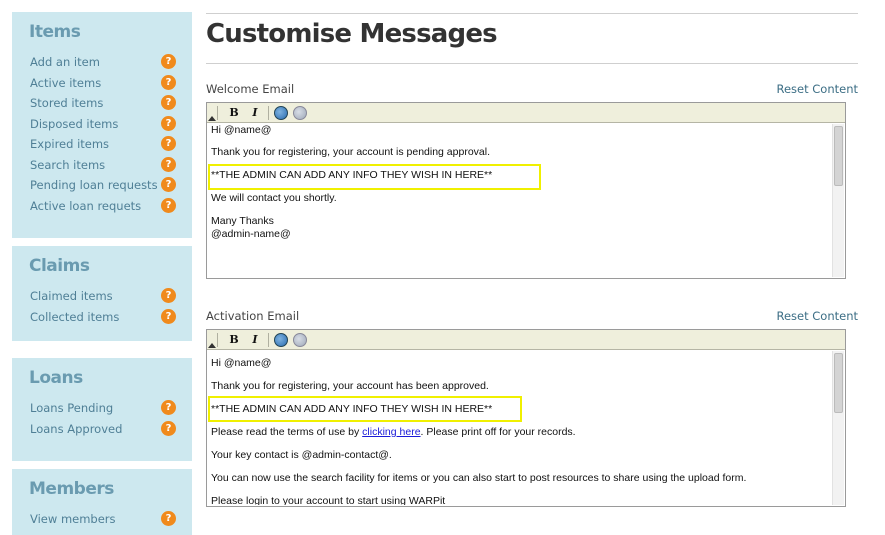 This screenshot has height=535, width=885. I want to click on sidebar-item-label: Add an item, so click(65, 62).